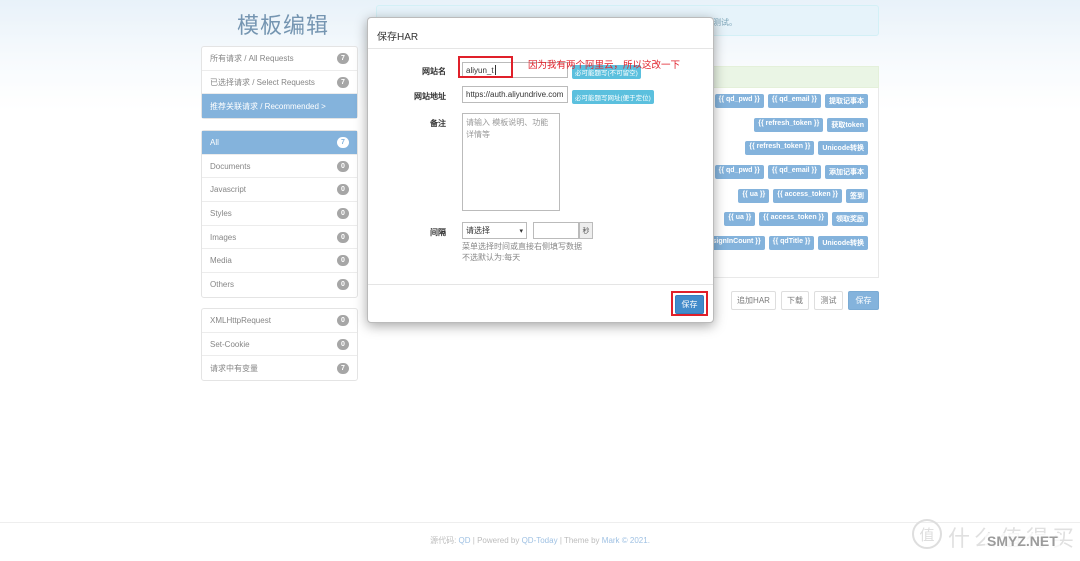 The height and width of the screenshot is (561, 1080). I want to click on interval-hint: 菜单选择时间或直接右侧填写数据, so click(522, 246).